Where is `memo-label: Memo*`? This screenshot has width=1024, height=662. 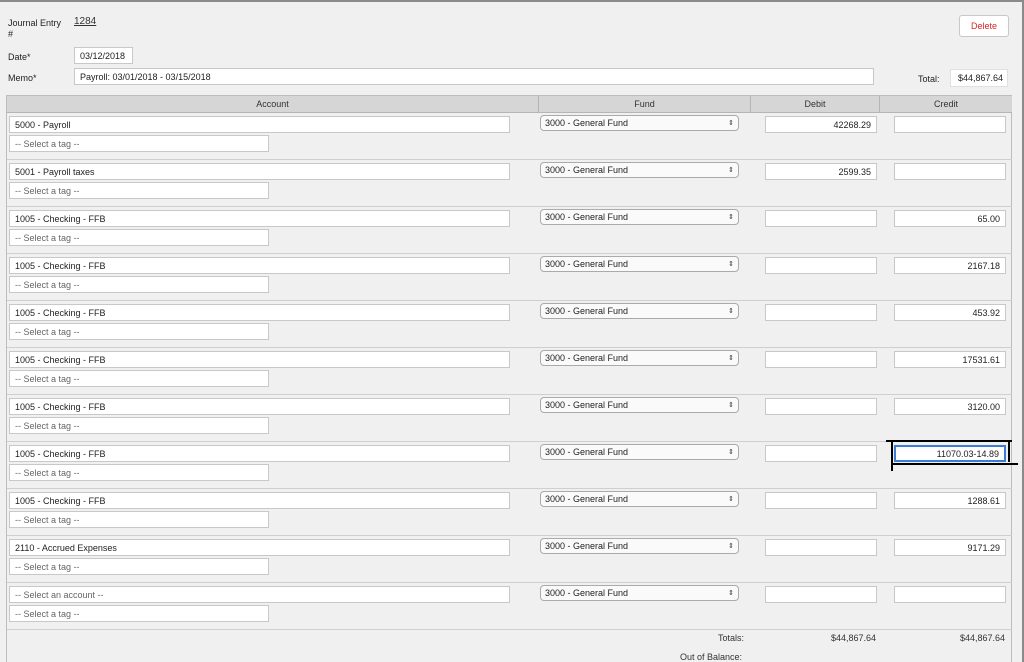 memo-label: Memo* is located at coordinates (22, 78).